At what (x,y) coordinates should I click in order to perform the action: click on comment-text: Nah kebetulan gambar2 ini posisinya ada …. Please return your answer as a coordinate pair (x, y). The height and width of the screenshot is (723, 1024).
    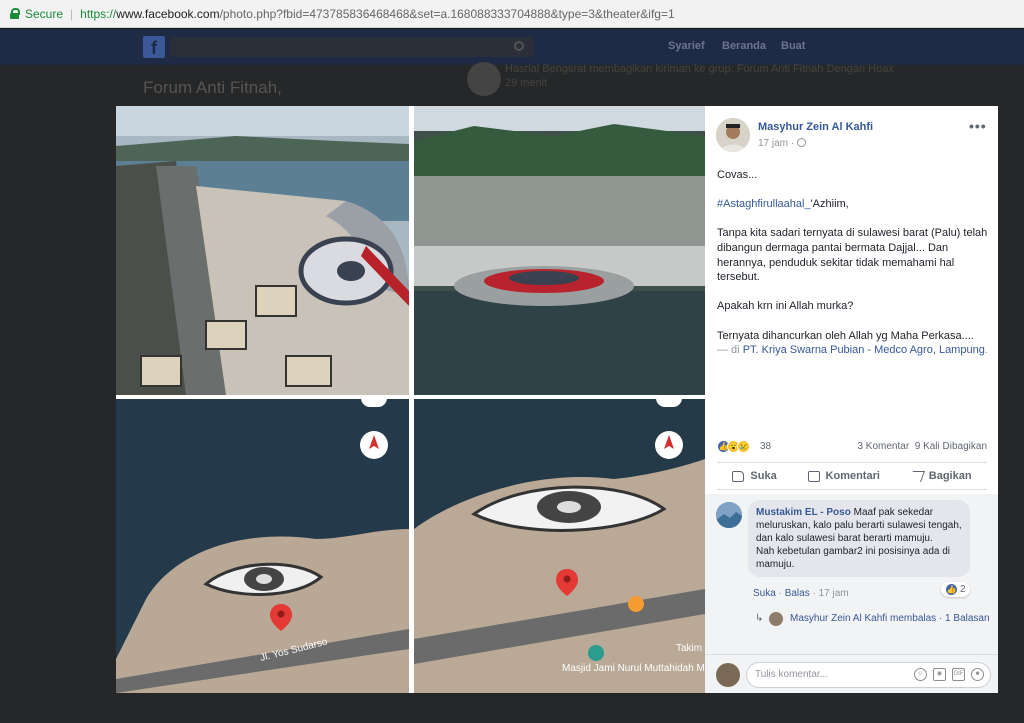
    Looking at the image, I should click on (853, 558).